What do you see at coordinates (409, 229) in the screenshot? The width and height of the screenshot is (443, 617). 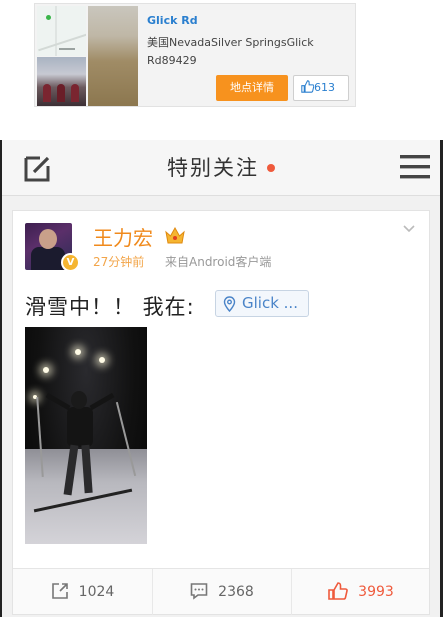 I see `chevron-down-icon` at bounding box center [409, 229].